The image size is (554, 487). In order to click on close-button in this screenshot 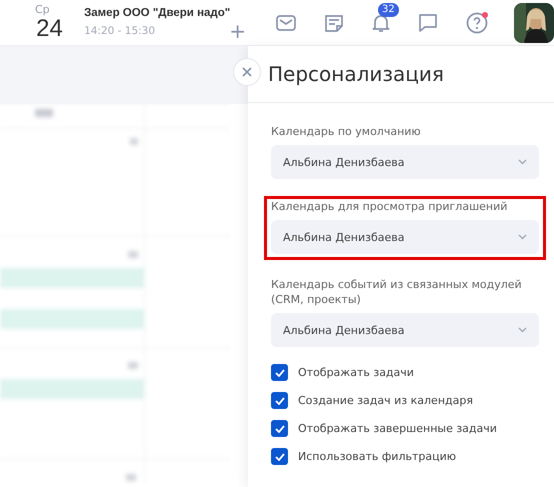, I will do `click(247, 72)`.